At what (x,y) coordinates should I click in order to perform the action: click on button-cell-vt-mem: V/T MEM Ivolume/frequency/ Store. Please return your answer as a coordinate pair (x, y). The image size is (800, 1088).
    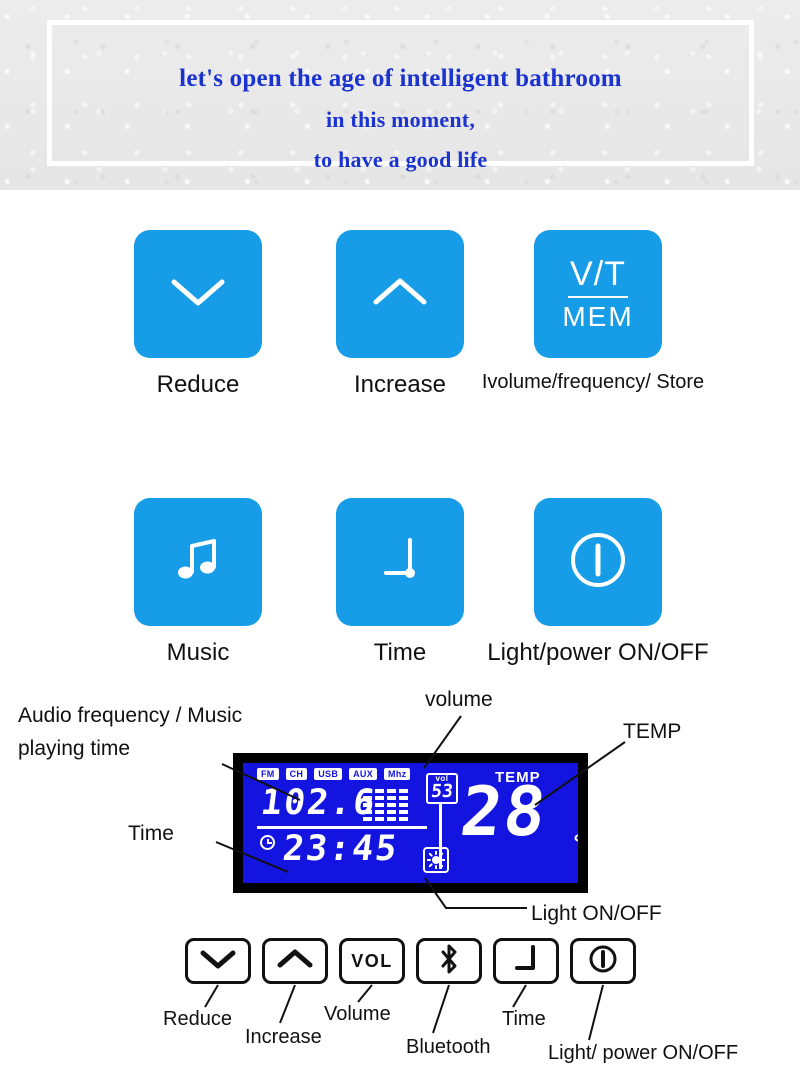
    Looking at the image, I should click on (598, 312).